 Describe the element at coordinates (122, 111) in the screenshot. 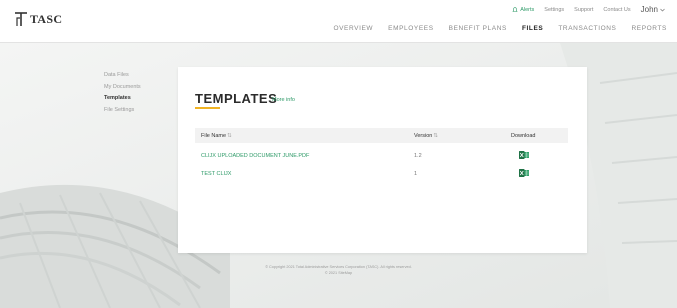

I see `sidebar-item-file-settings: File Settings` at that location.